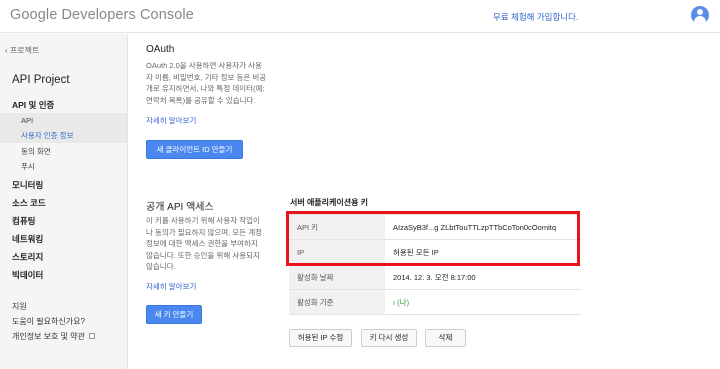  Describe the element at coordinates (19, 306) in the screenshot. I see `support-heading: 지원` at that location.